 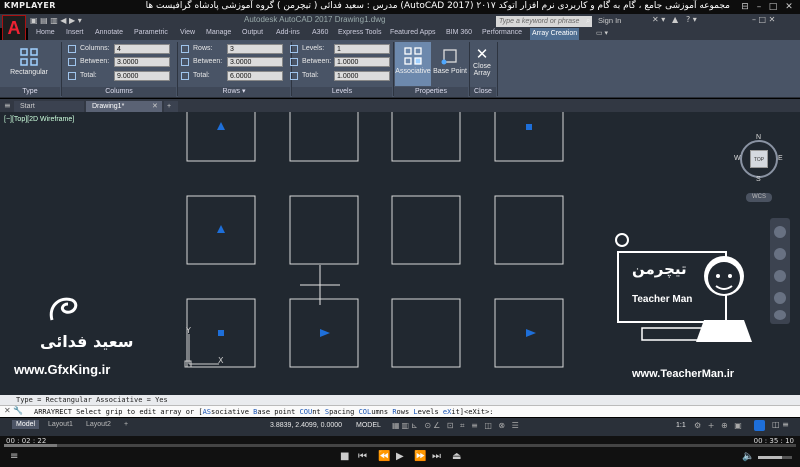 What do you see at coordinates (789, 7) in the screenshot?
I see `close-icon: ✕` at bounding box center [789, 7].